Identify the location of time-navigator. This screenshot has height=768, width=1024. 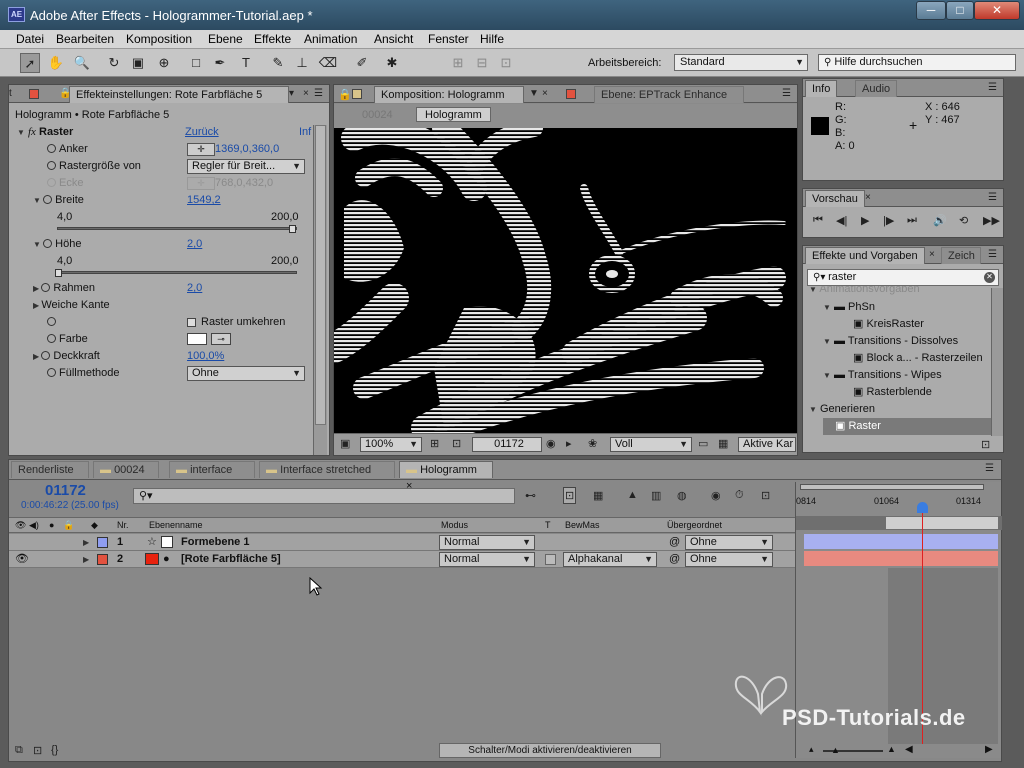
(899, 523).